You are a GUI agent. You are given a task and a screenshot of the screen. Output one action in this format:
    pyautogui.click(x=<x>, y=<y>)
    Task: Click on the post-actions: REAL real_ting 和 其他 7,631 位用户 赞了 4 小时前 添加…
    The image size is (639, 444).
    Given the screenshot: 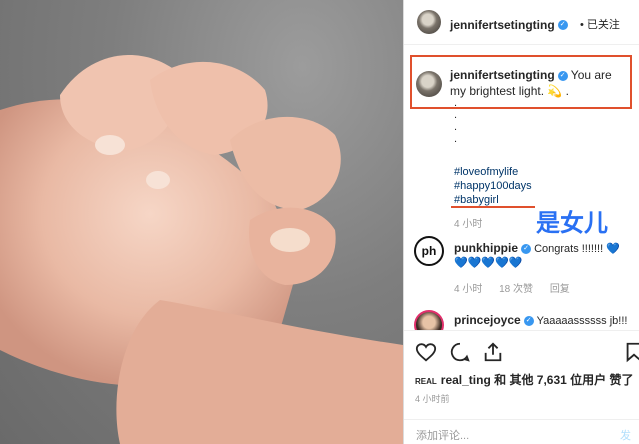 What is the action you would take?
    pyautogui.click(x=521, y=387)
    